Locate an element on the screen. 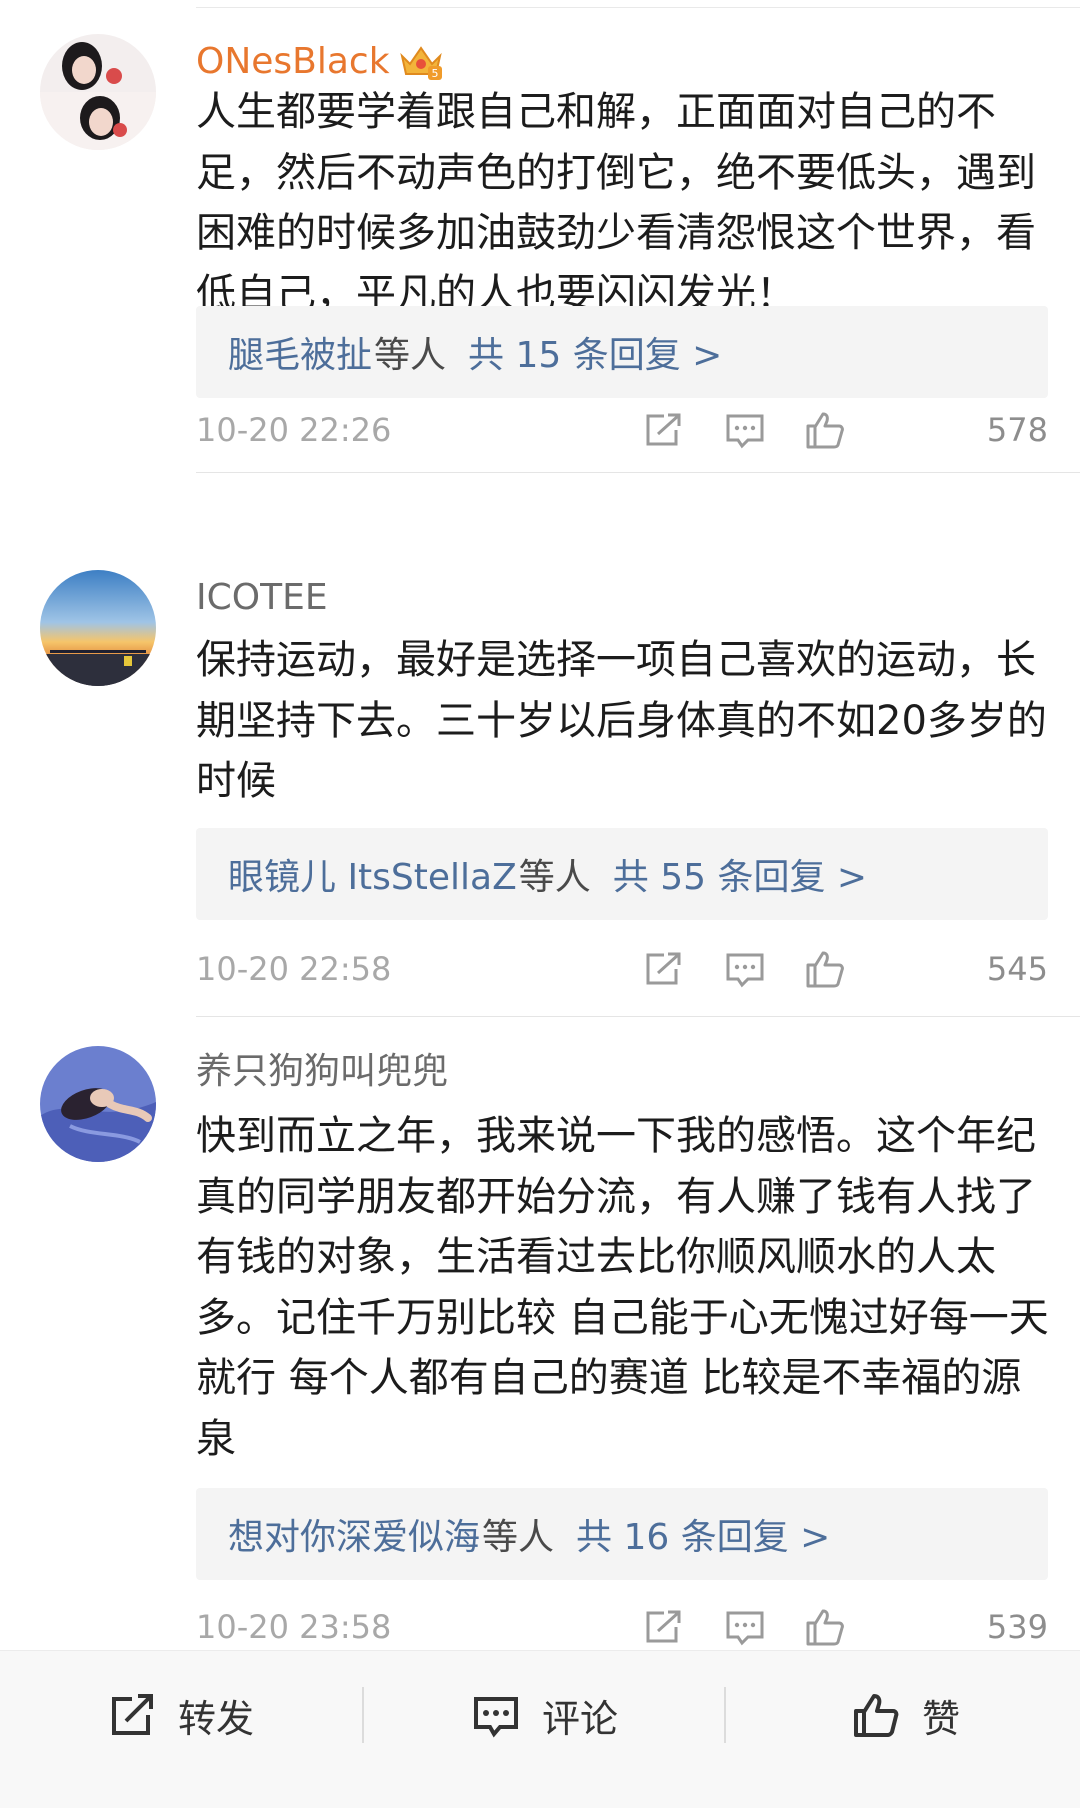 This screenshot has width=1080, height=1808. like-count: 539 is located at coordinates (1017, 1627).